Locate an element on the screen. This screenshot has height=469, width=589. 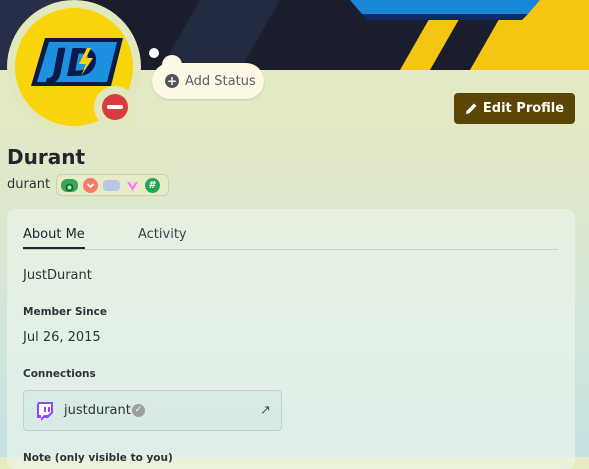
edit-profile-label: Edit Profile is located at coordinates (523, 108).